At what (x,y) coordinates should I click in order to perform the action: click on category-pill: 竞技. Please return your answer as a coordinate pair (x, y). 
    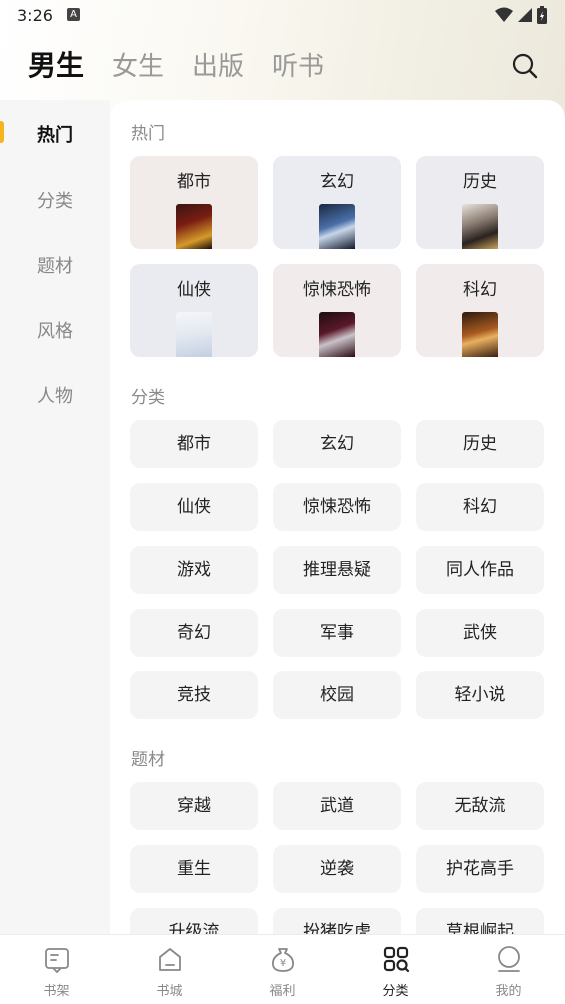
    Looking at the image, I should click on (194, 695).